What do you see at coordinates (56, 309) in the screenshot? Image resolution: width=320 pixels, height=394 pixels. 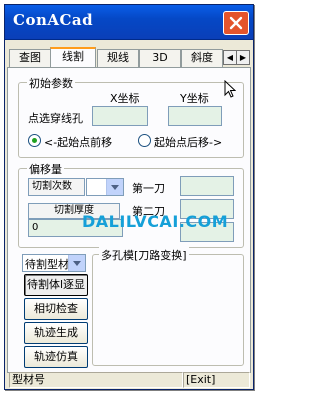 I see `contour-check-button: 相切检查` at bounding box center [56, 309].